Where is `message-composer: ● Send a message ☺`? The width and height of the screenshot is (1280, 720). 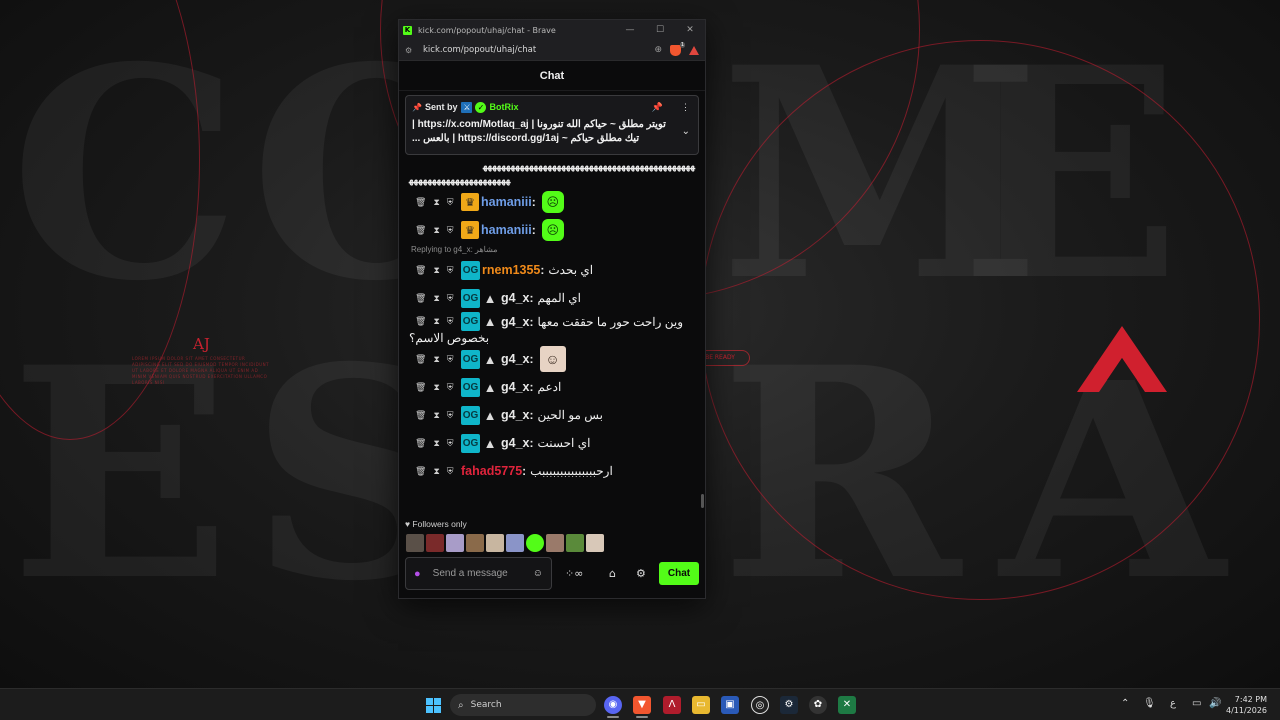 message-composer: ● Send a message ☺ is located at coordinates (478, 573).